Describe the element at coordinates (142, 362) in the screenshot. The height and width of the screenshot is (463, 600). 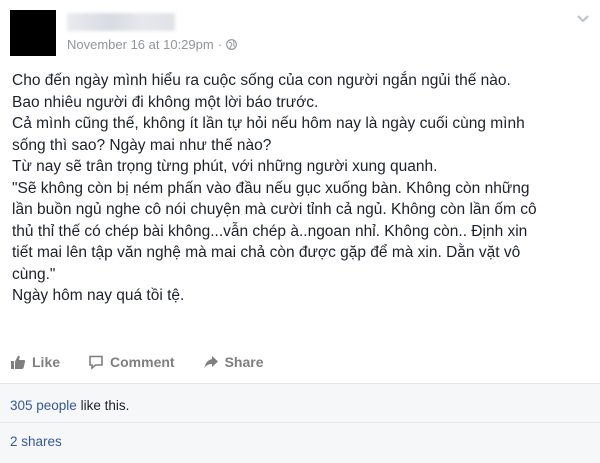
I see `comment-label: Comment` at that location.